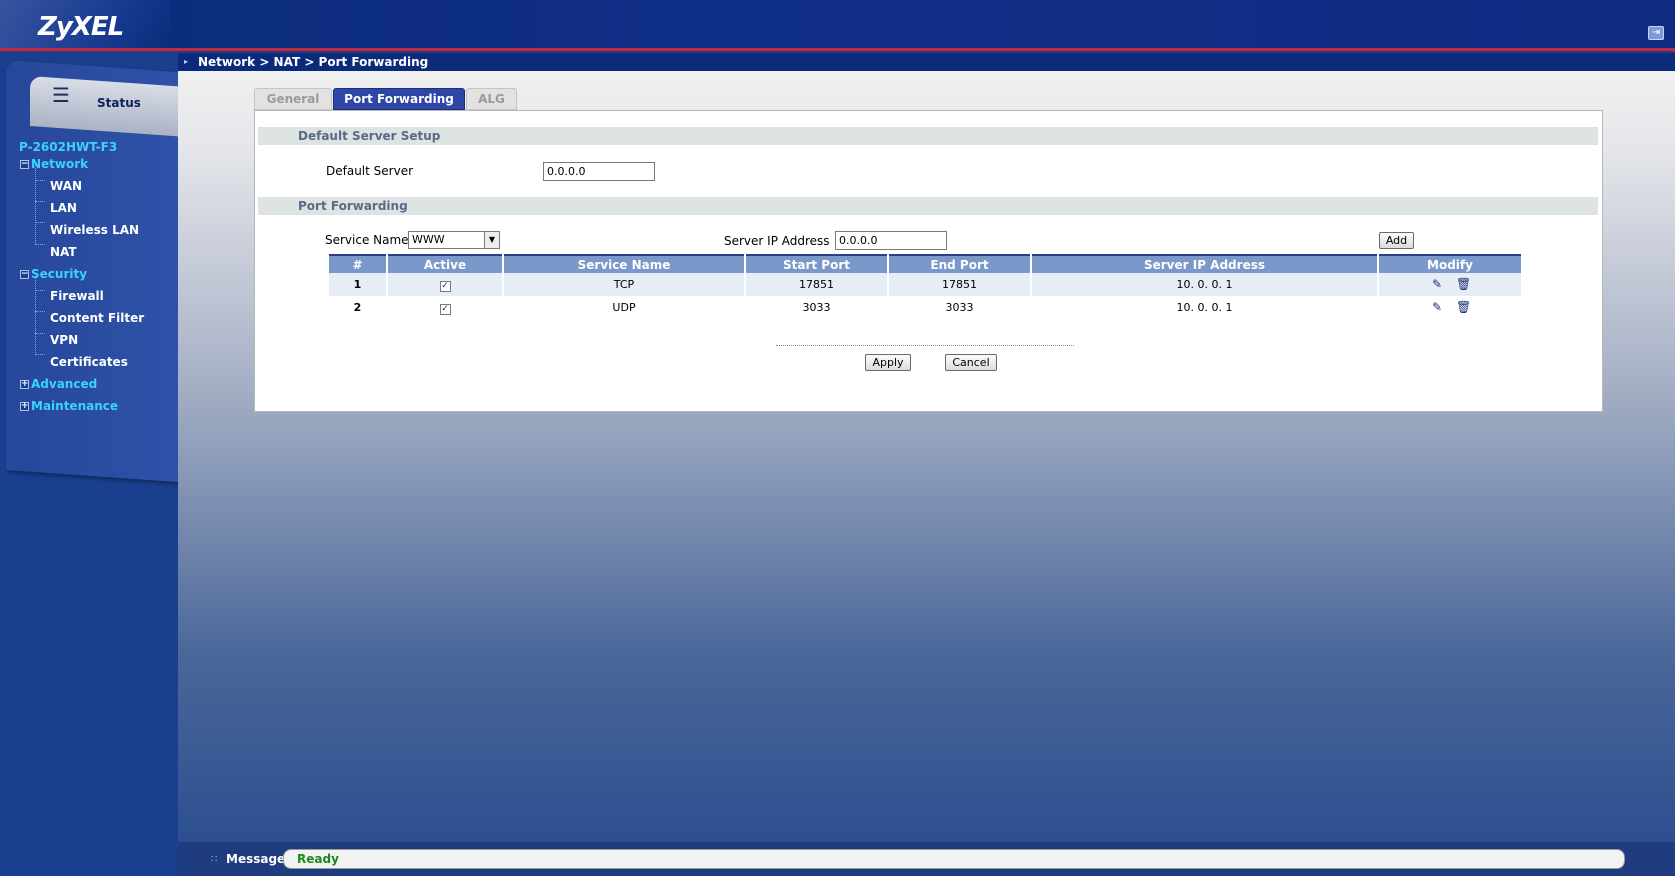  I want to click on logout-icon: ⇥, so click(1656, 33).